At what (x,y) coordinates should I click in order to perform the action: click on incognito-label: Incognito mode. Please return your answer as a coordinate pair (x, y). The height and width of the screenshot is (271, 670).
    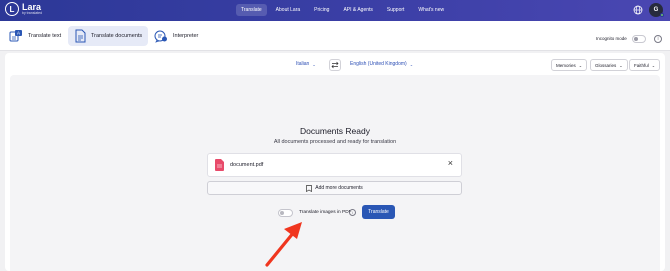
    Looking at the image, I should click on (611, 38).